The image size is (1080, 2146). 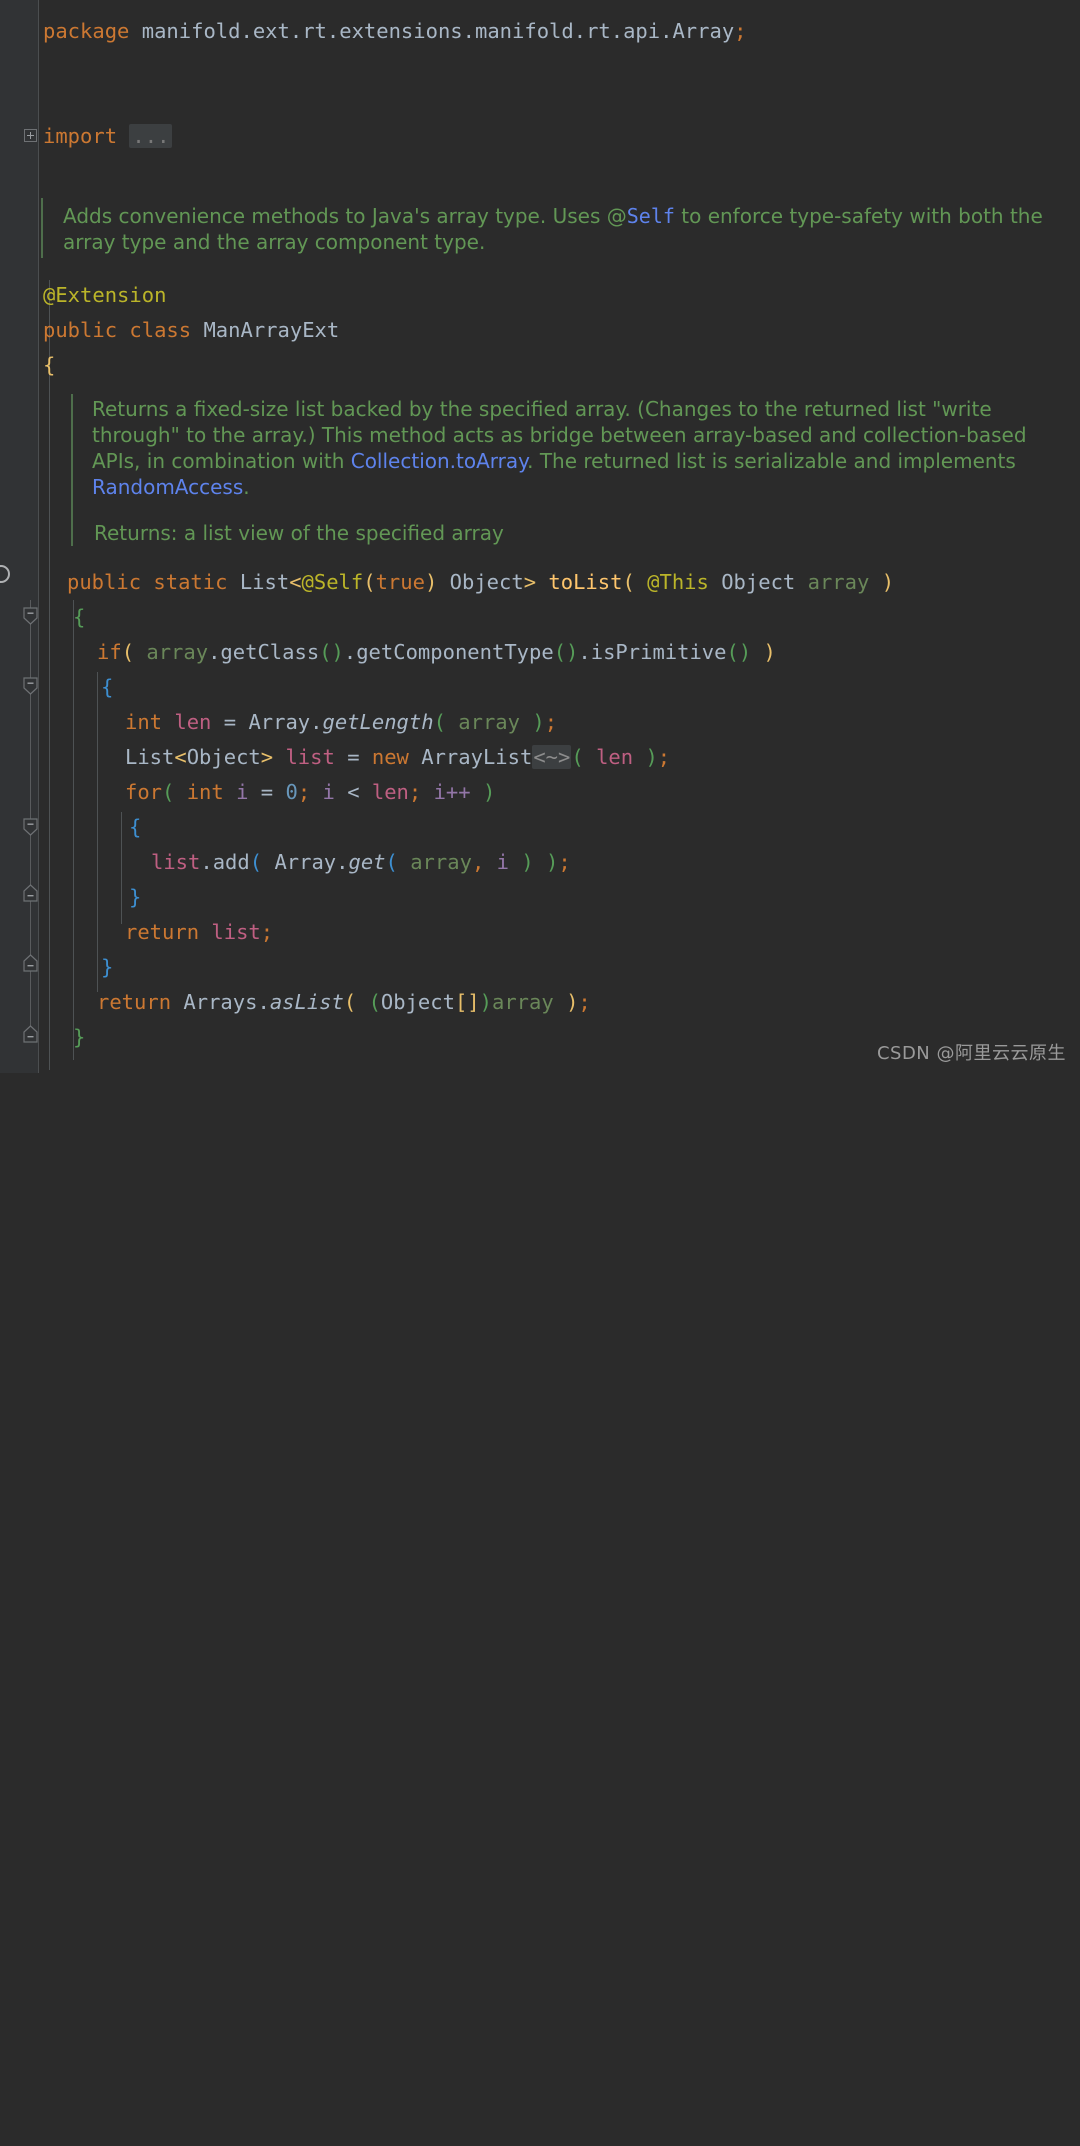 What do you see at coordinates (489, 792) in the screenshot?
I see `for-paren-close: )` at bounding box center [489, 792].